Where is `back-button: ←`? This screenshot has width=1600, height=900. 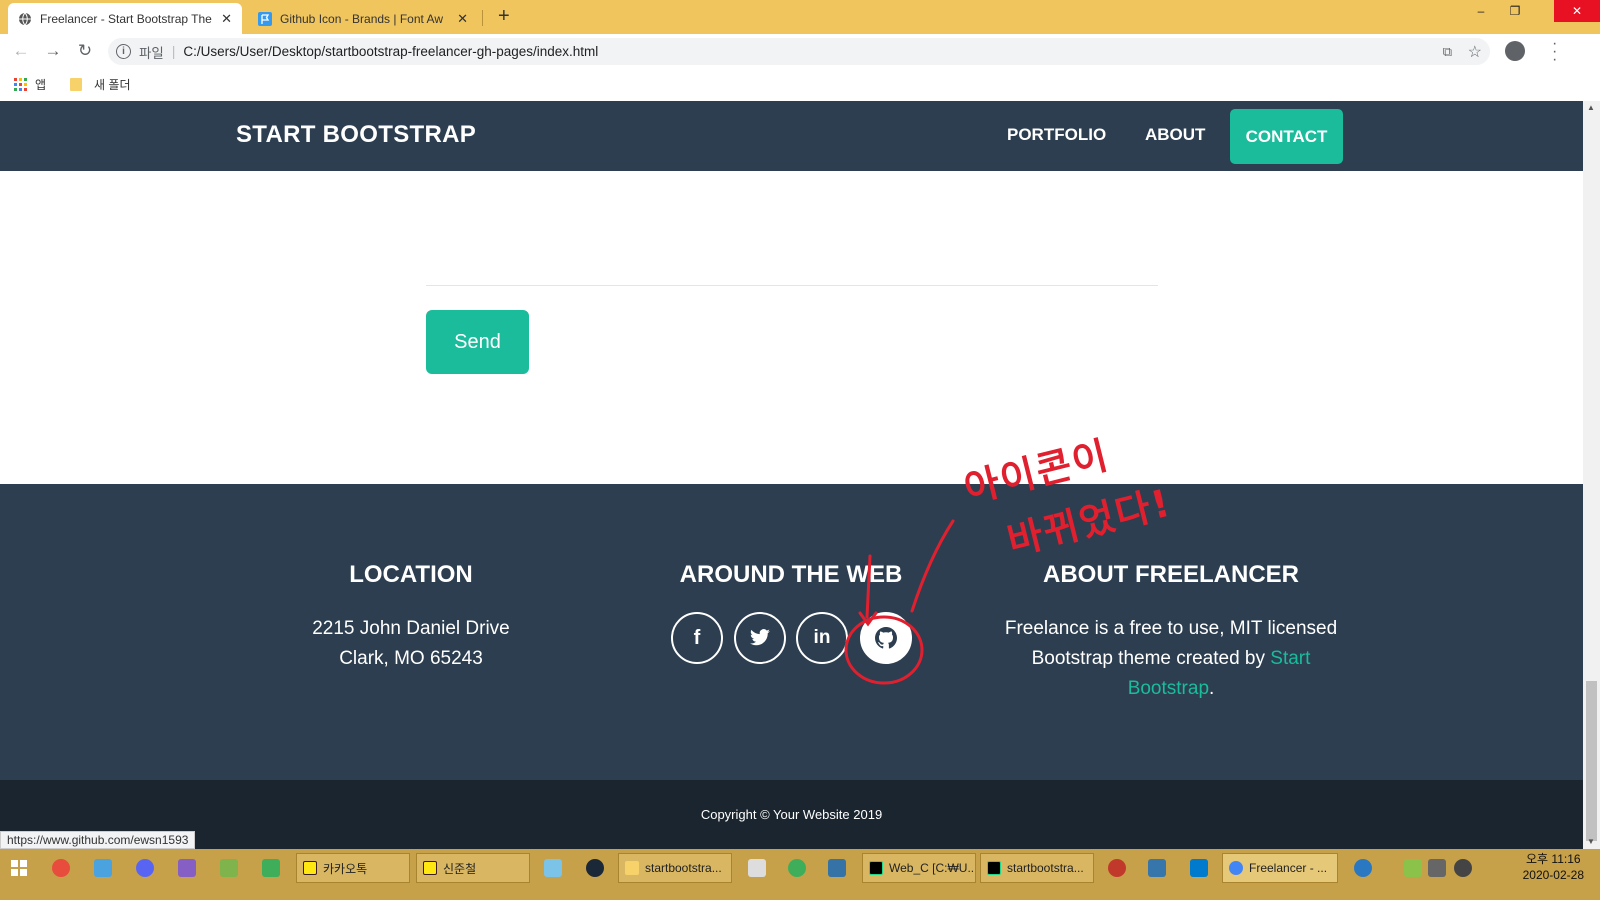
back-button: ← is located at coordinates (21, 51).